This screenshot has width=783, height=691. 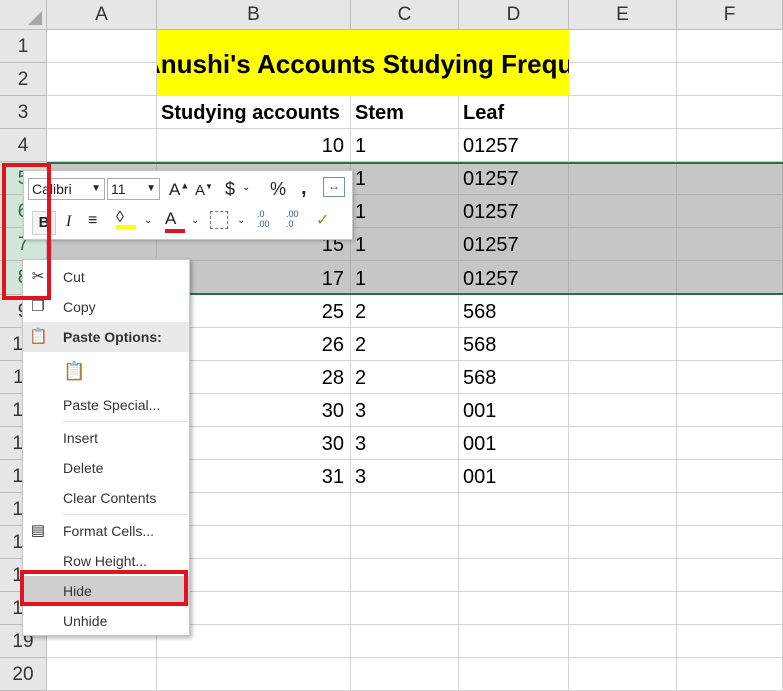 I want to click on column-header-a: A, so click(x=102, y=15).